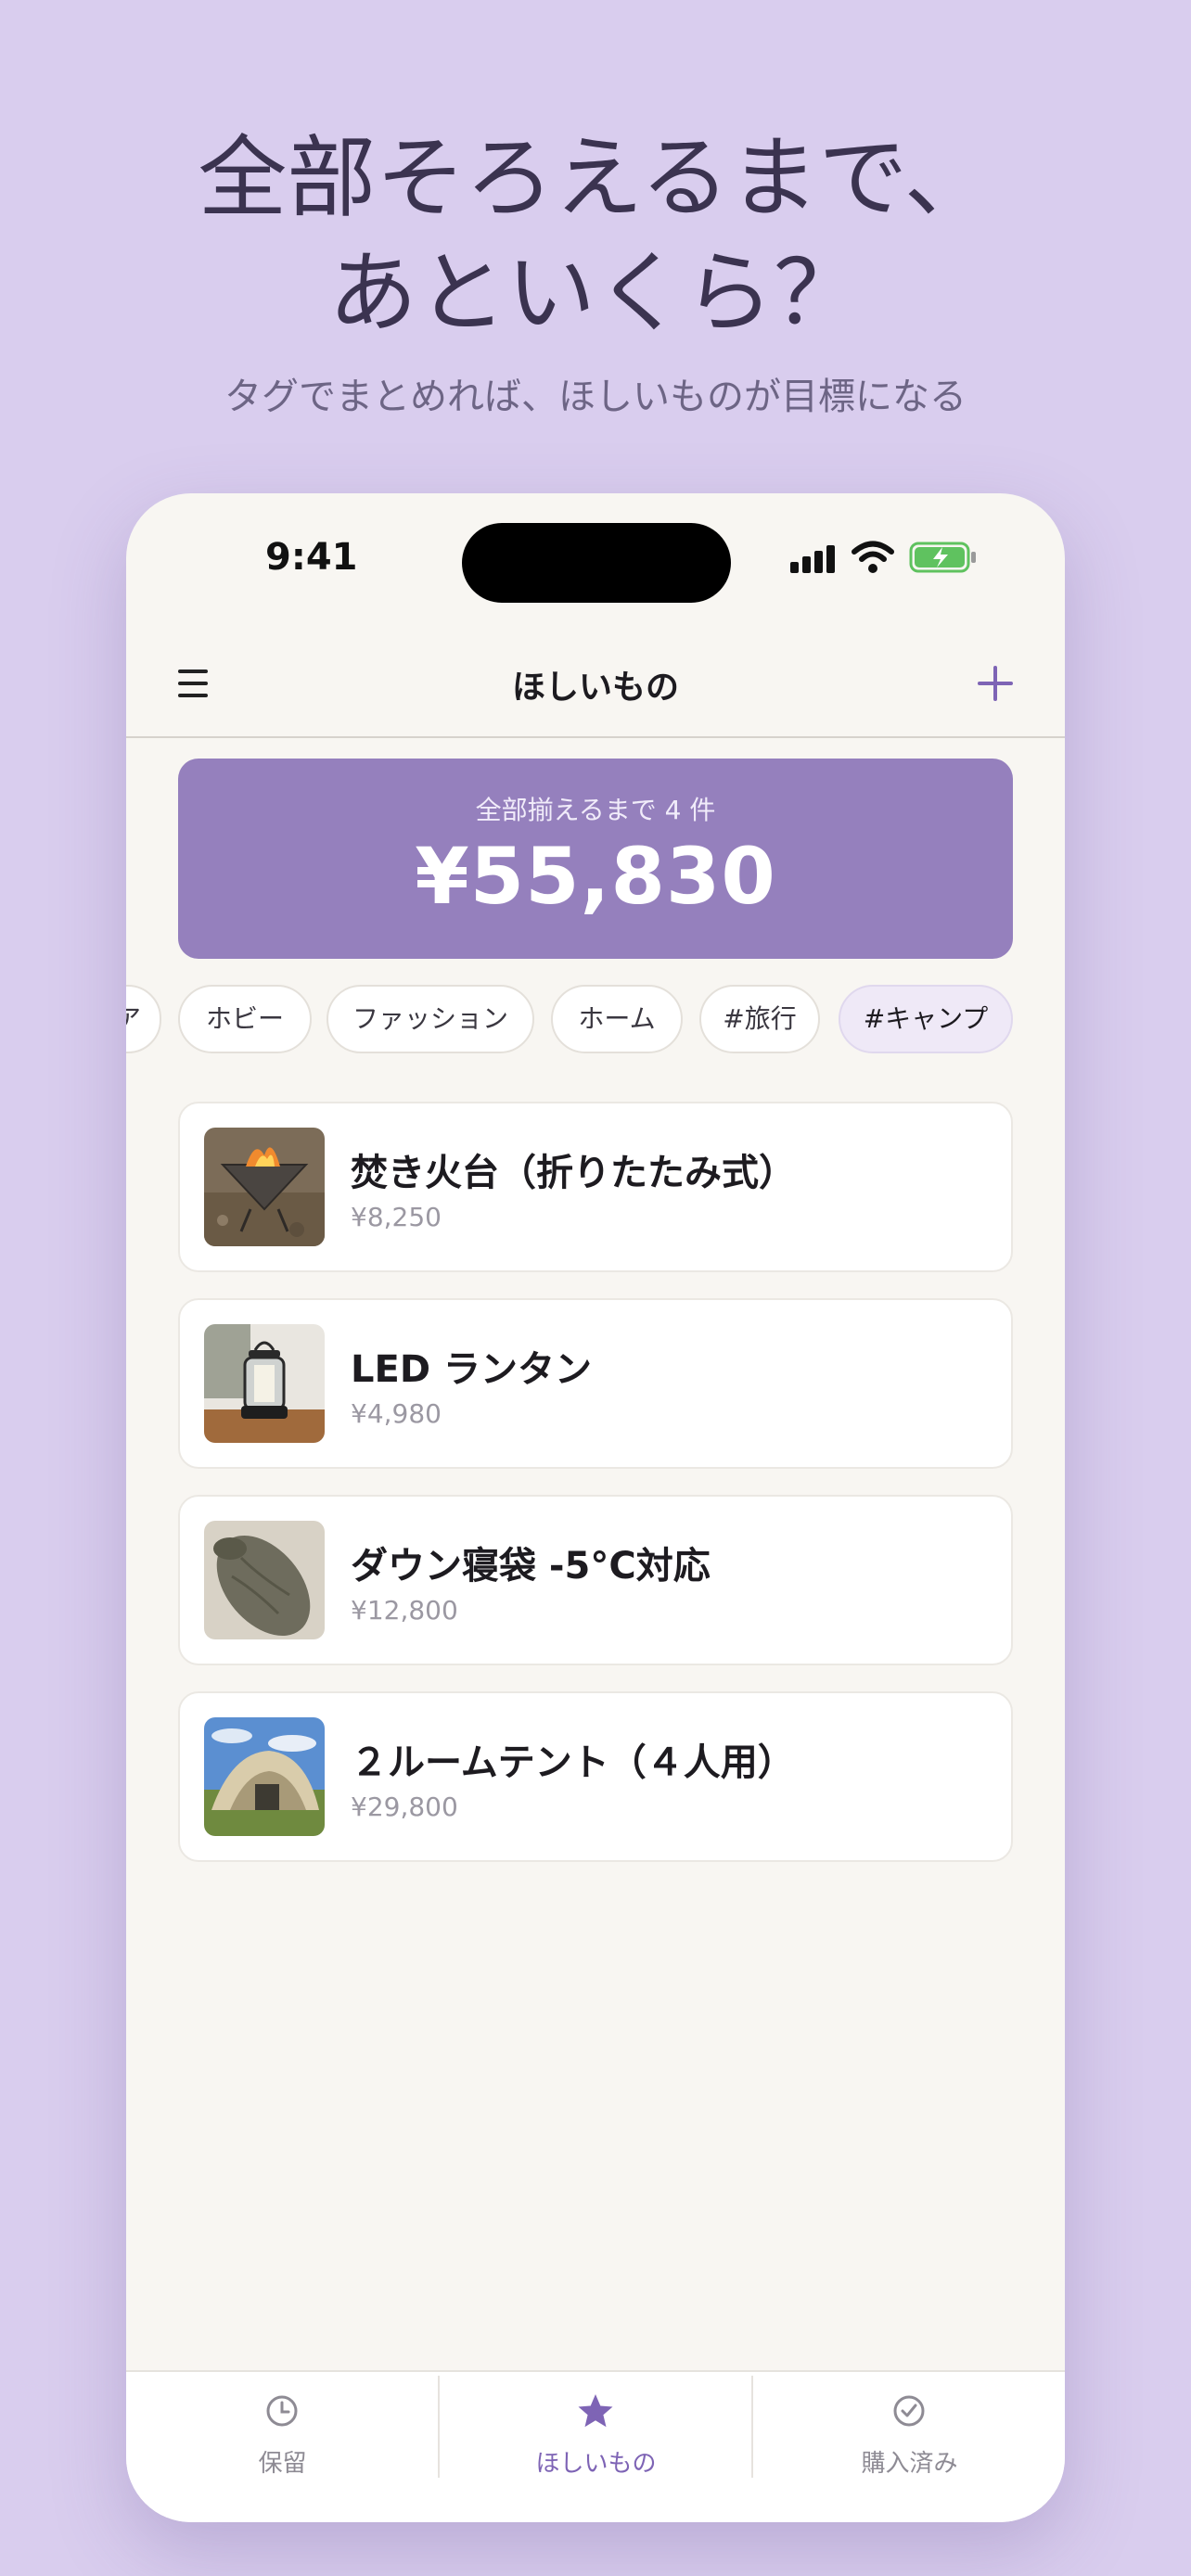 The width and height of the screenshot is (1191, 2576). I want to click on item-title: ２ルームテント（４人用）, so click(573, 1762).